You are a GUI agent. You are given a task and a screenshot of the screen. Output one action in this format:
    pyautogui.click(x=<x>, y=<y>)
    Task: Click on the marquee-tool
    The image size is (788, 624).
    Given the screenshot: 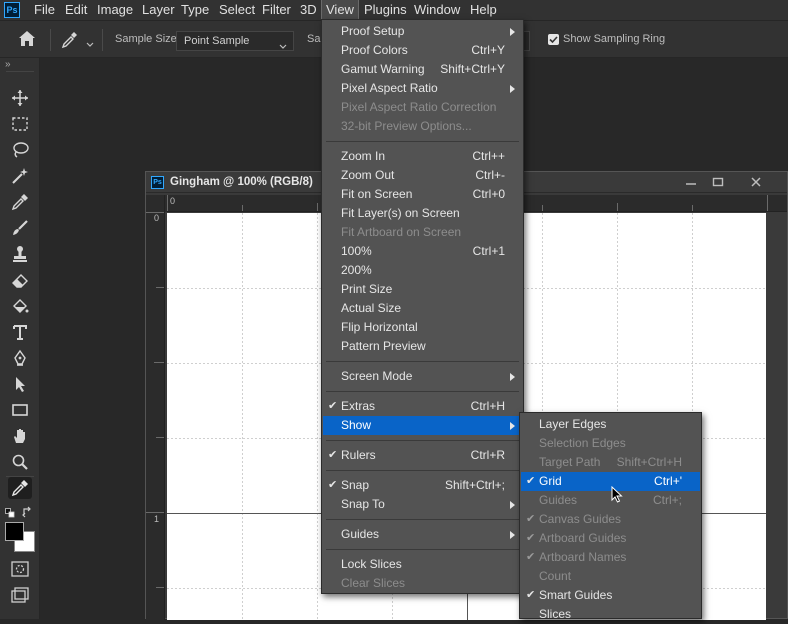 What is the action you would take?
    pyautogui.click(x=20, y=124)
    